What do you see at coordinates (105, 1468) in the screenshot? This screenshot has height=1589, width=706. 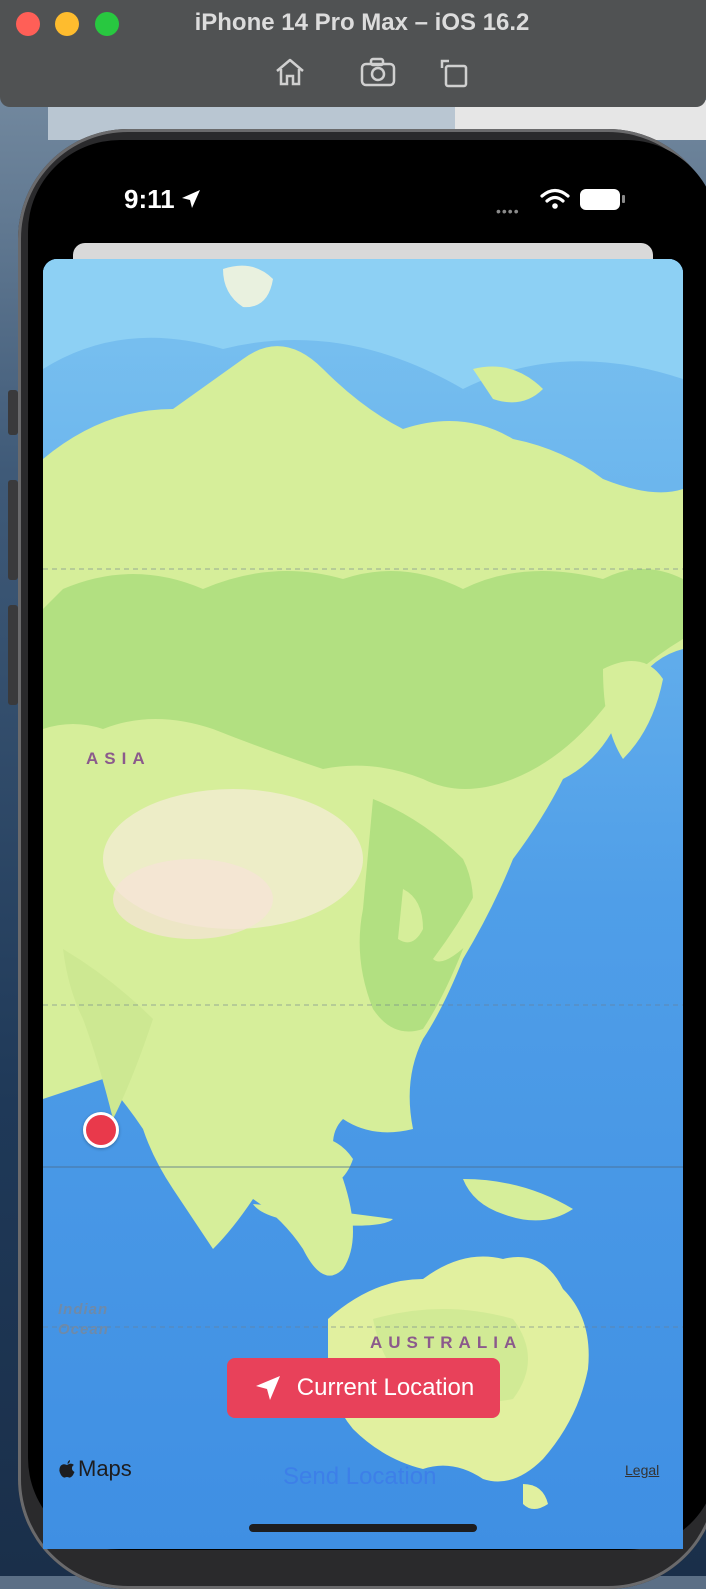 I see `maps-logo-text: Maps` at bounding box center [105, 1468].